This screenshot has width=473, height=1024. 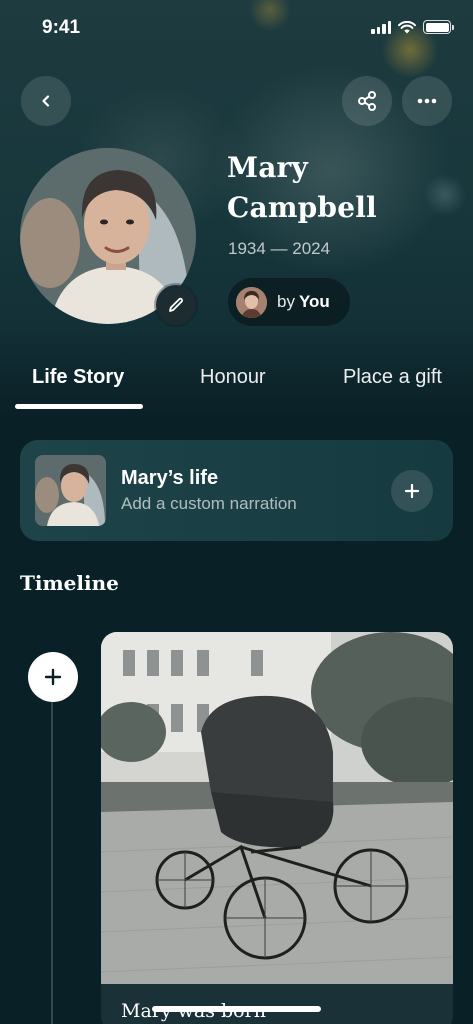 I want to click on edit-photo-button, so click(x=176, y=305).